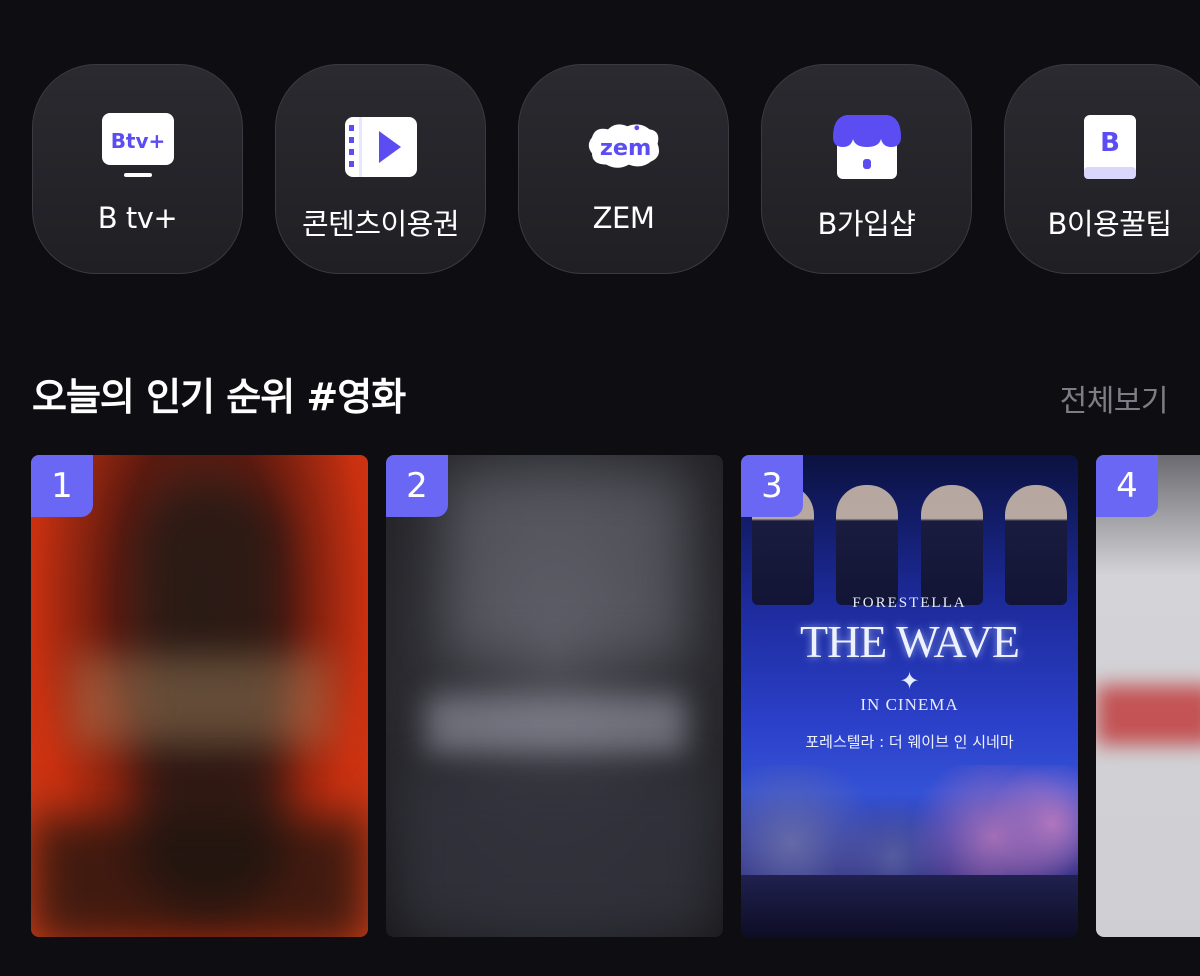 This screenshot has width=1200, height=976. Describe the element at coordinates (199, 696) in the screenshot. I see `ranking-card: 1` at that location.